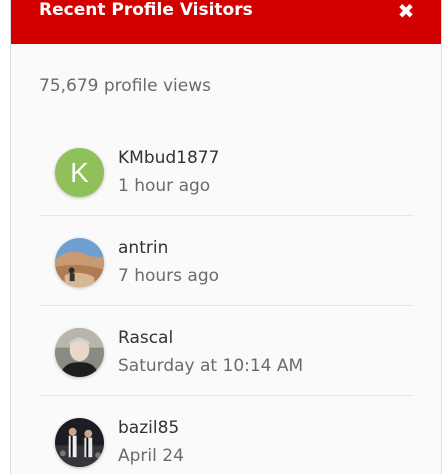 The height and width of the screenshot is (474, 445). Describe the element at coordinates (406, 11) in the screenshot. I see `close-icon: ✖` at that location.